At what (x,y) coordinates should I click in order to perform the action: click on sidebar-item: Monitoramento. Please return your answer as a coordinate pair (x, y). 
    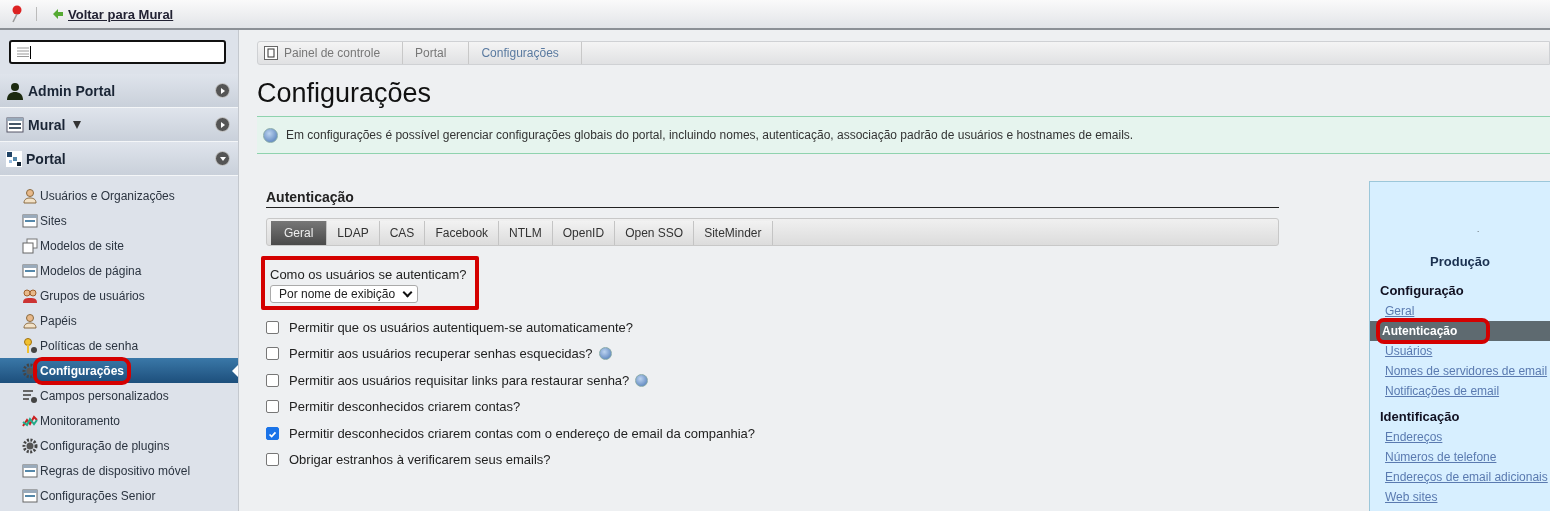
    Looking at the image, I should click on (119, 420).